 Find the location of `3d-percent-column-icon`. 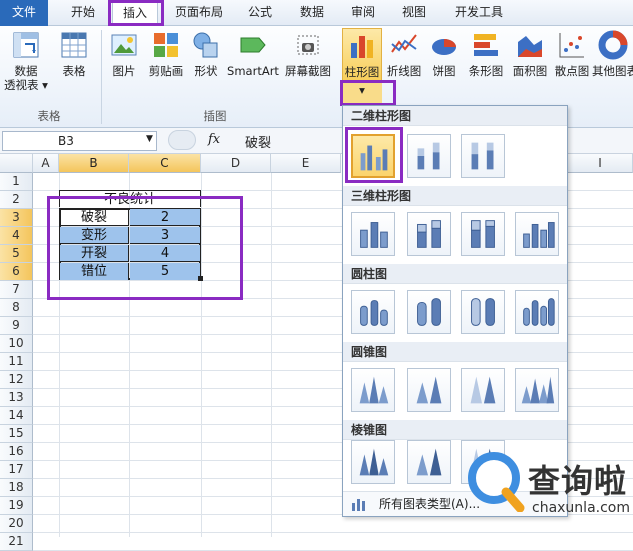

3d-percent-column-icon is located at coordinates (483, 234).